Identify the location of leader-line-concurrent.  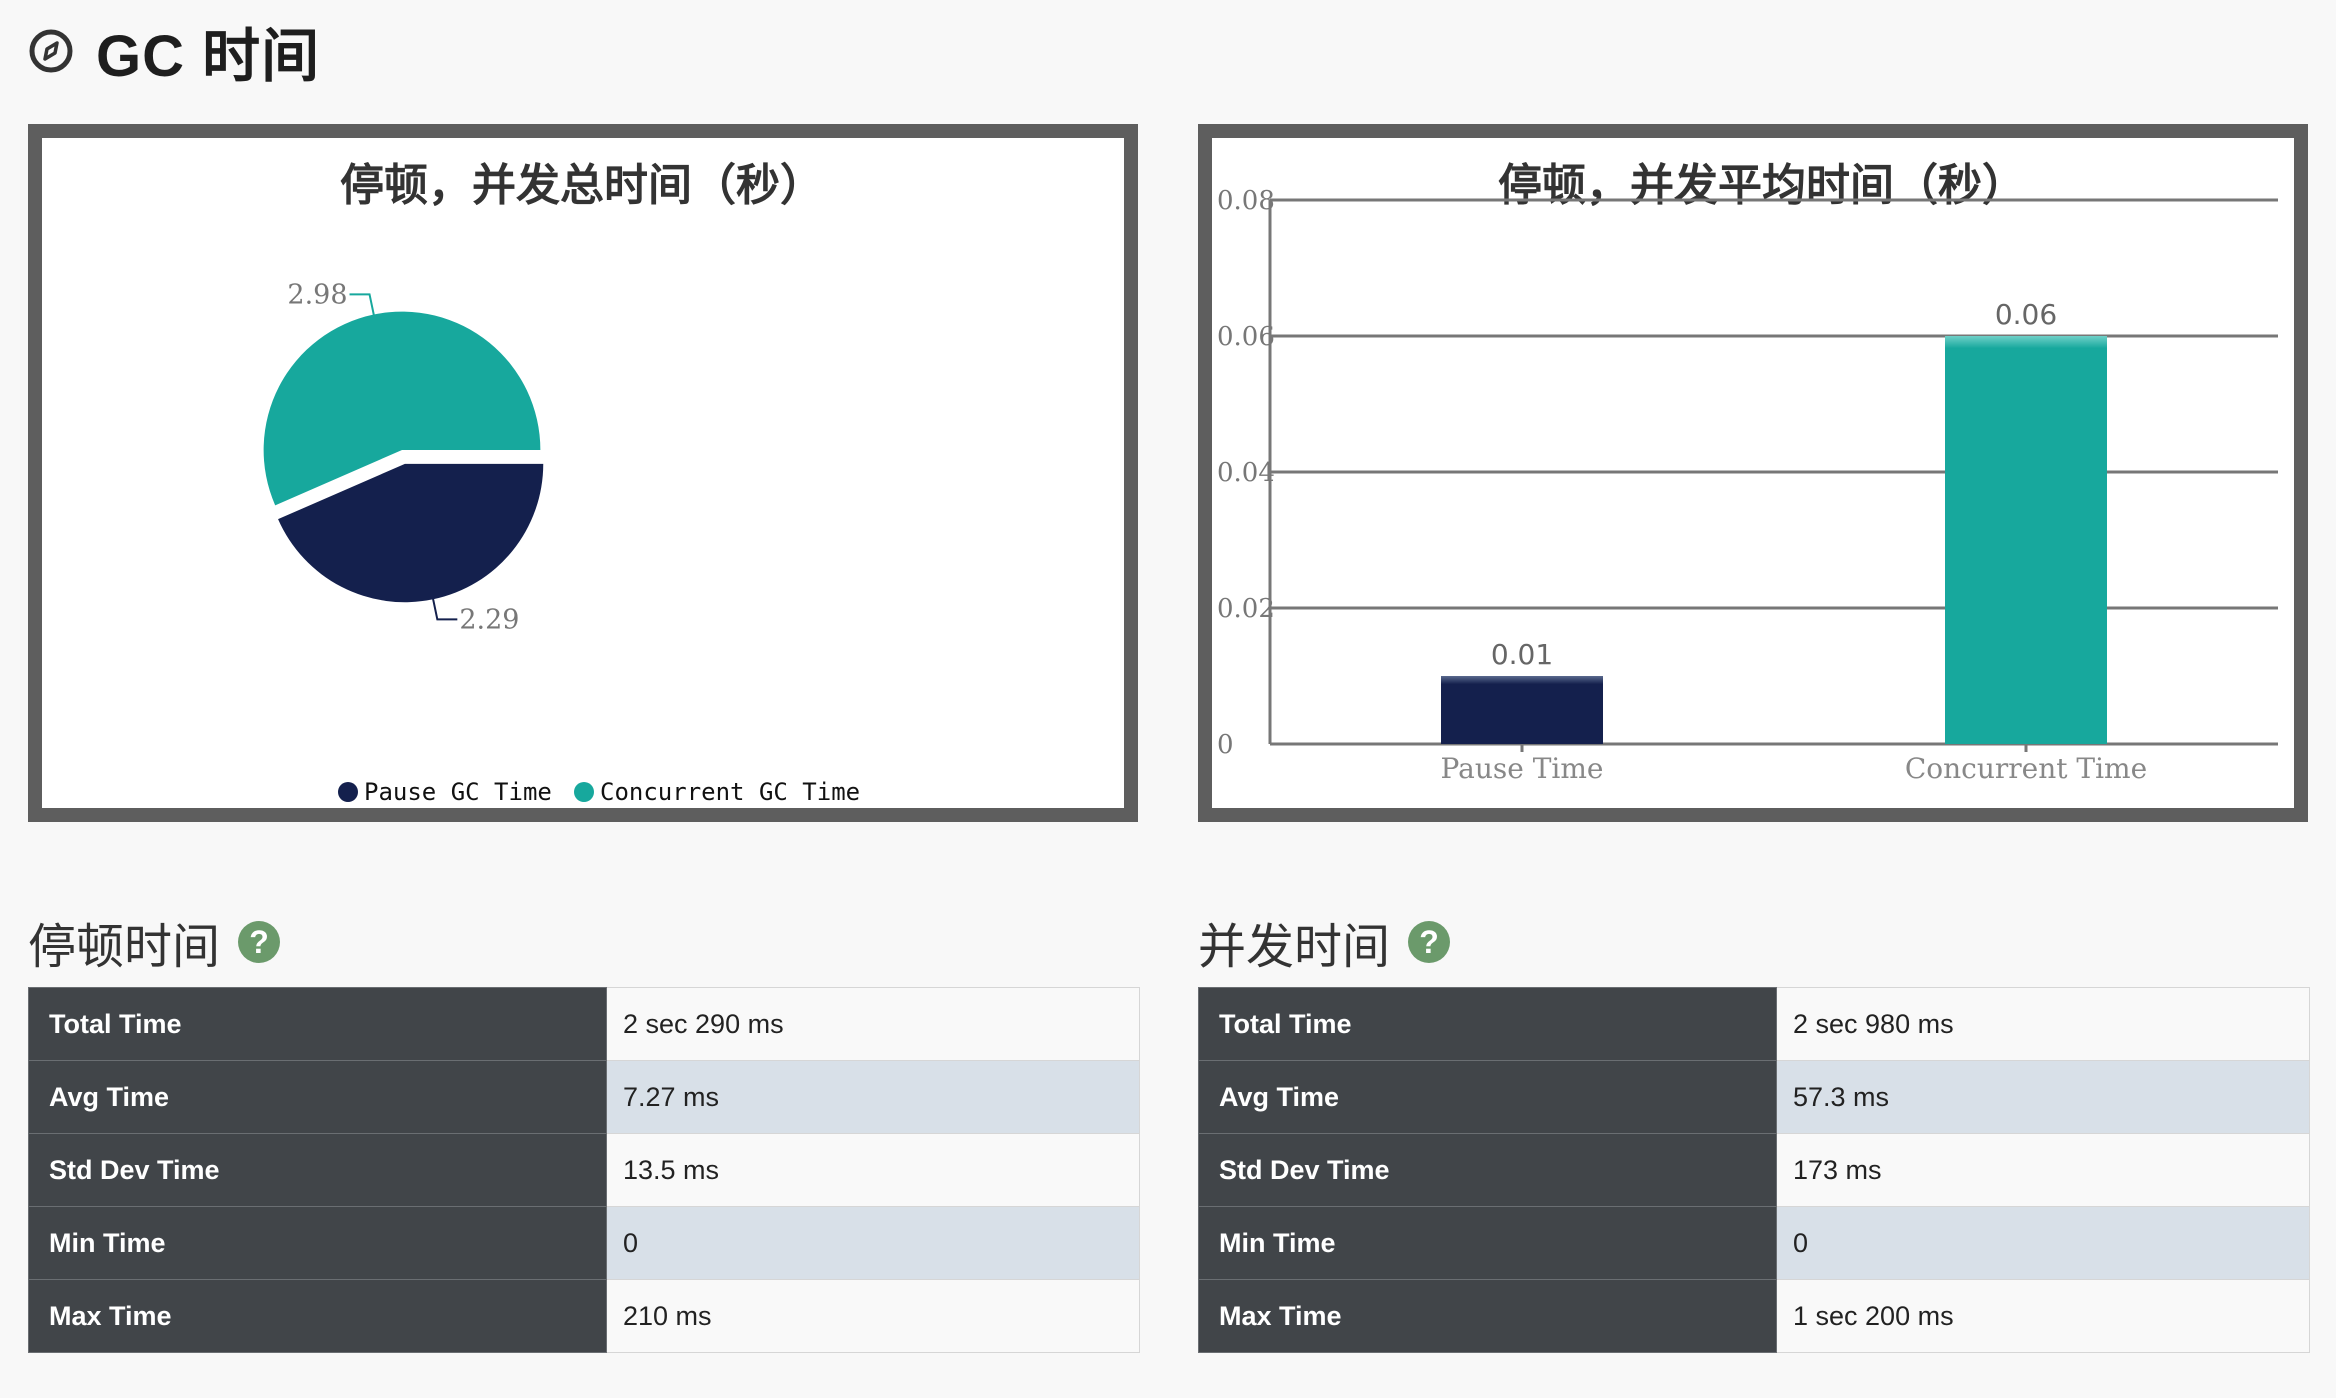
(362, 305).